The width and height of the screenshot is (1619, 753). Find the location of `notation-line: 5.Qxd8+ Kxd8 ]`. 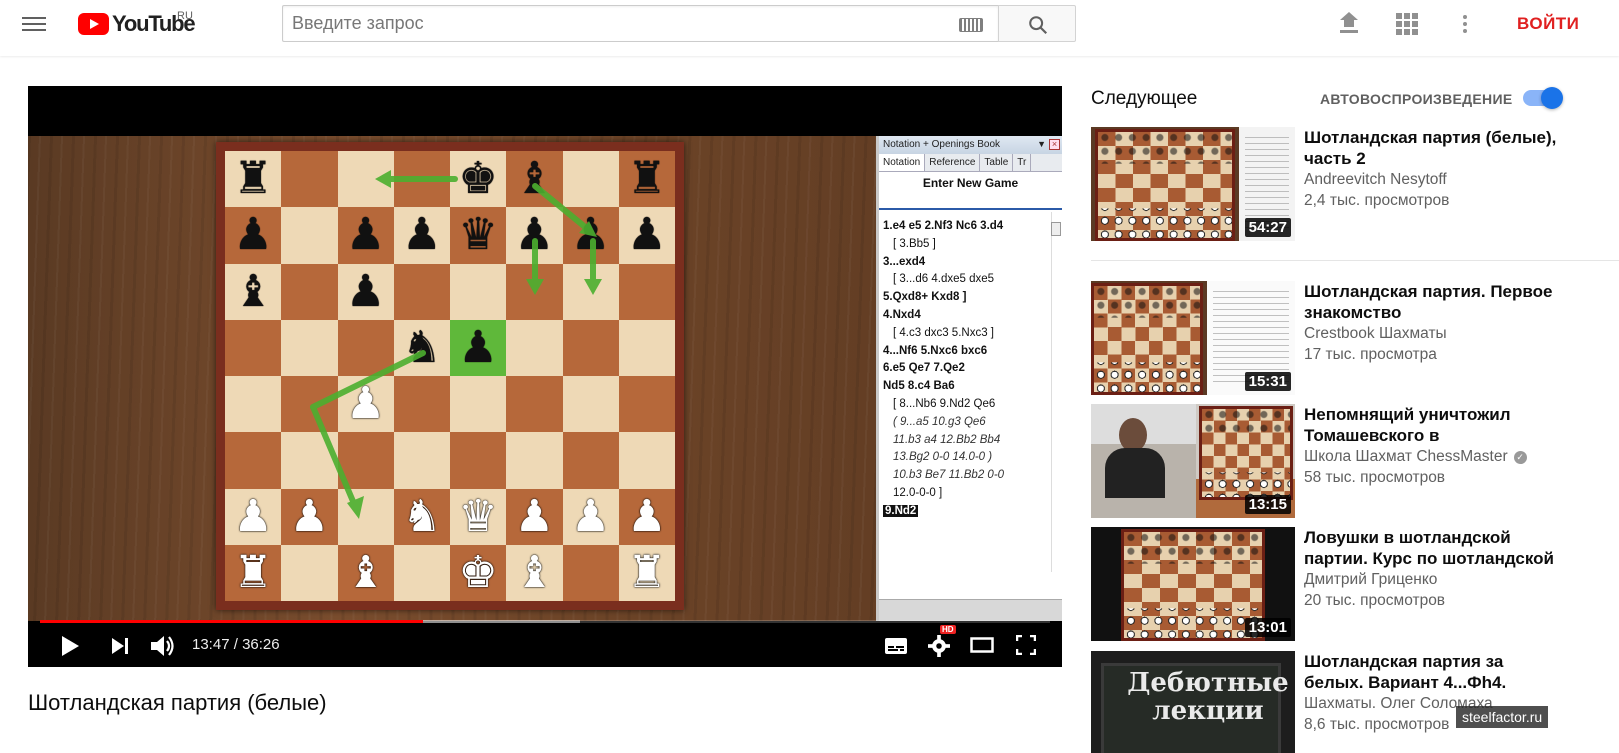

notation-line: 5.Qxd8+ Kxd8 ] is located at coordinates (966, 298).